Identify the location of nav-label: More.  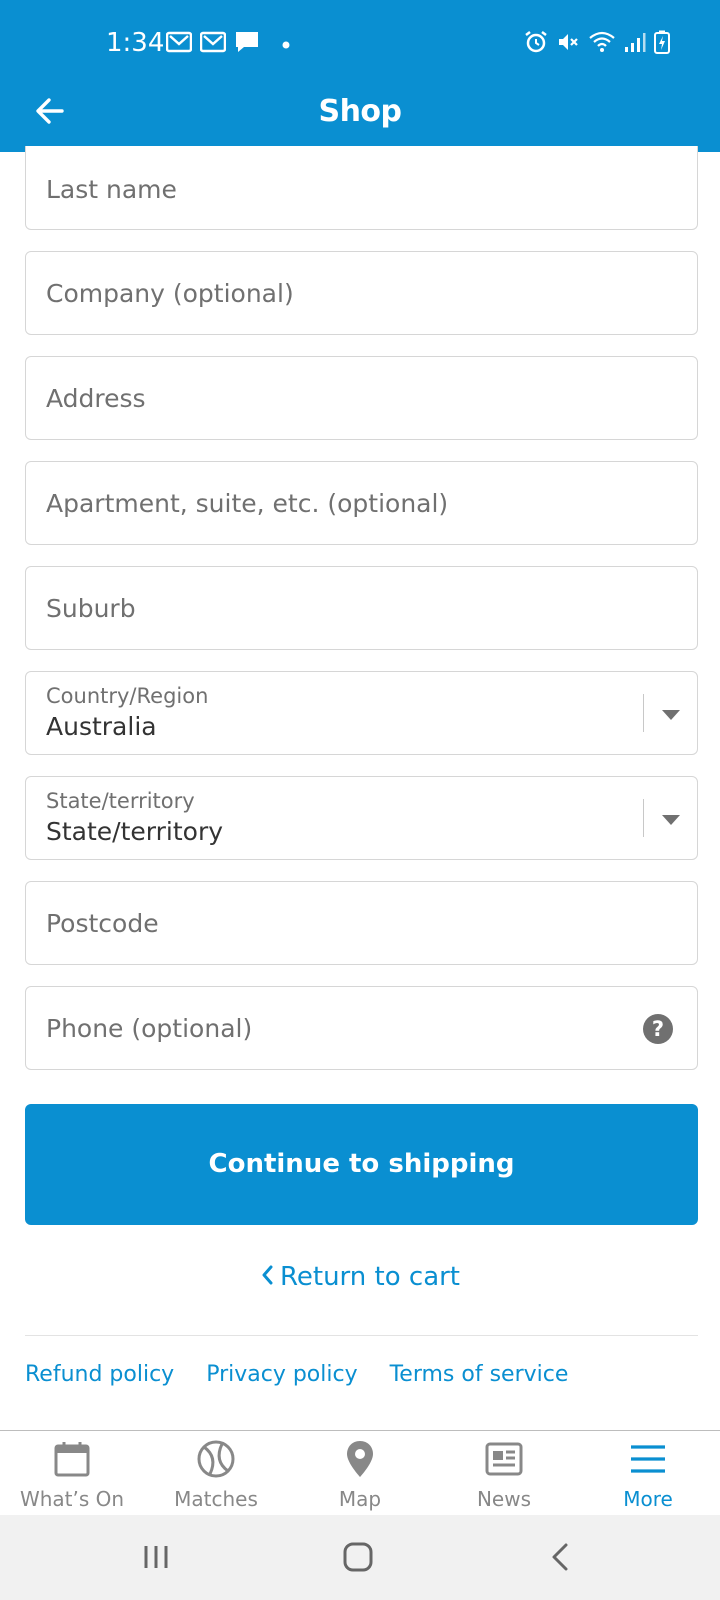
(648, 1499).